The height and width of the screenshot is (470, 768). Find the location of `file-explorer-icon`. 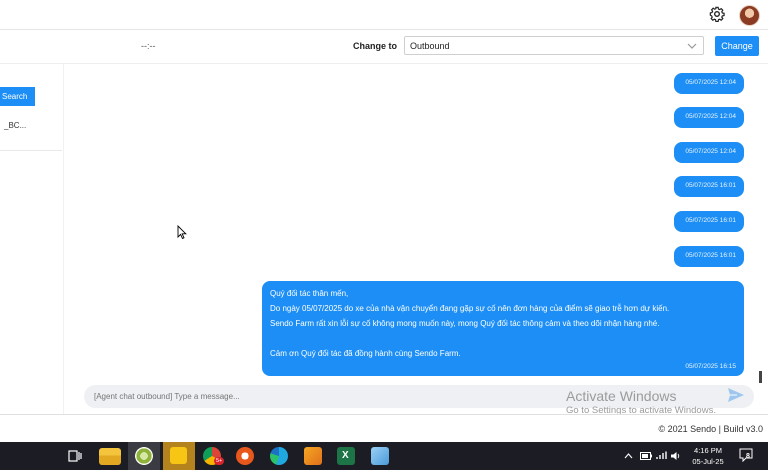

file-explorer-icon is located at coordinates (110, 456).